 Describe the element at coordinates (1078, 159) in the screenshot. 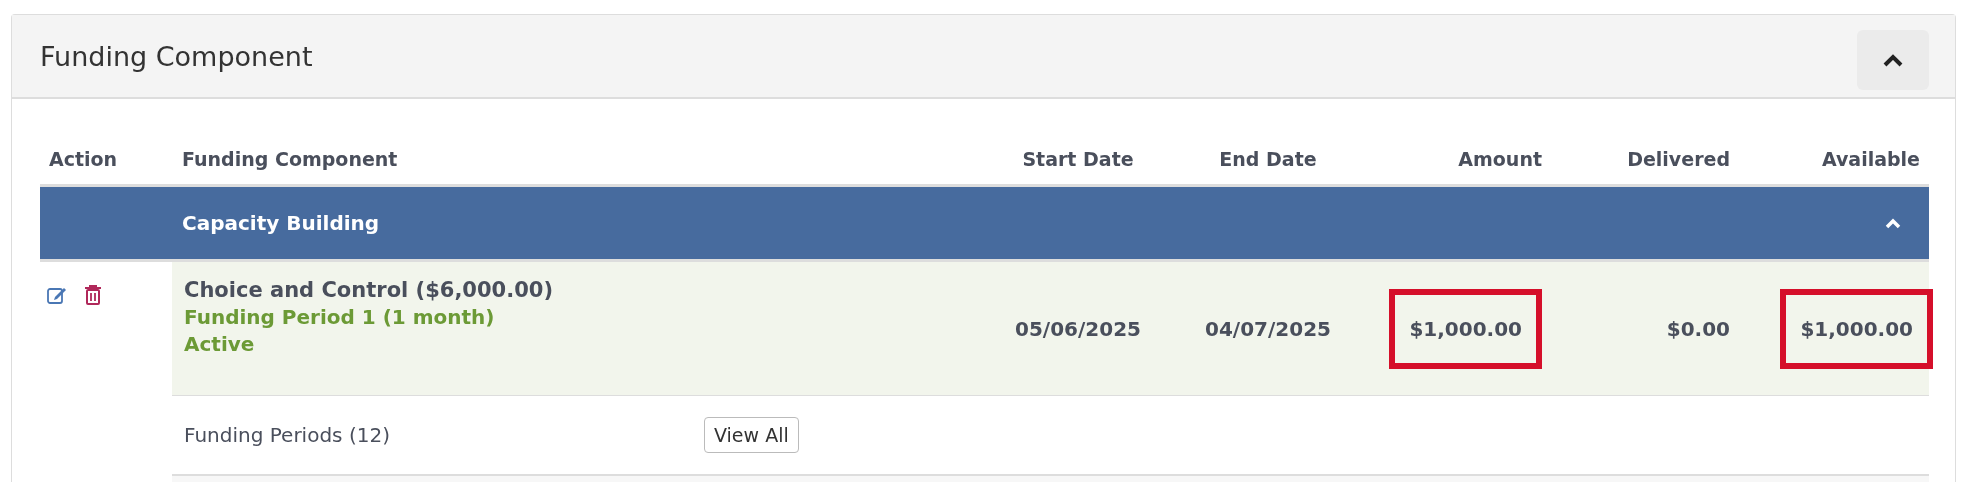

I see `column-header: Start Date` at that location.